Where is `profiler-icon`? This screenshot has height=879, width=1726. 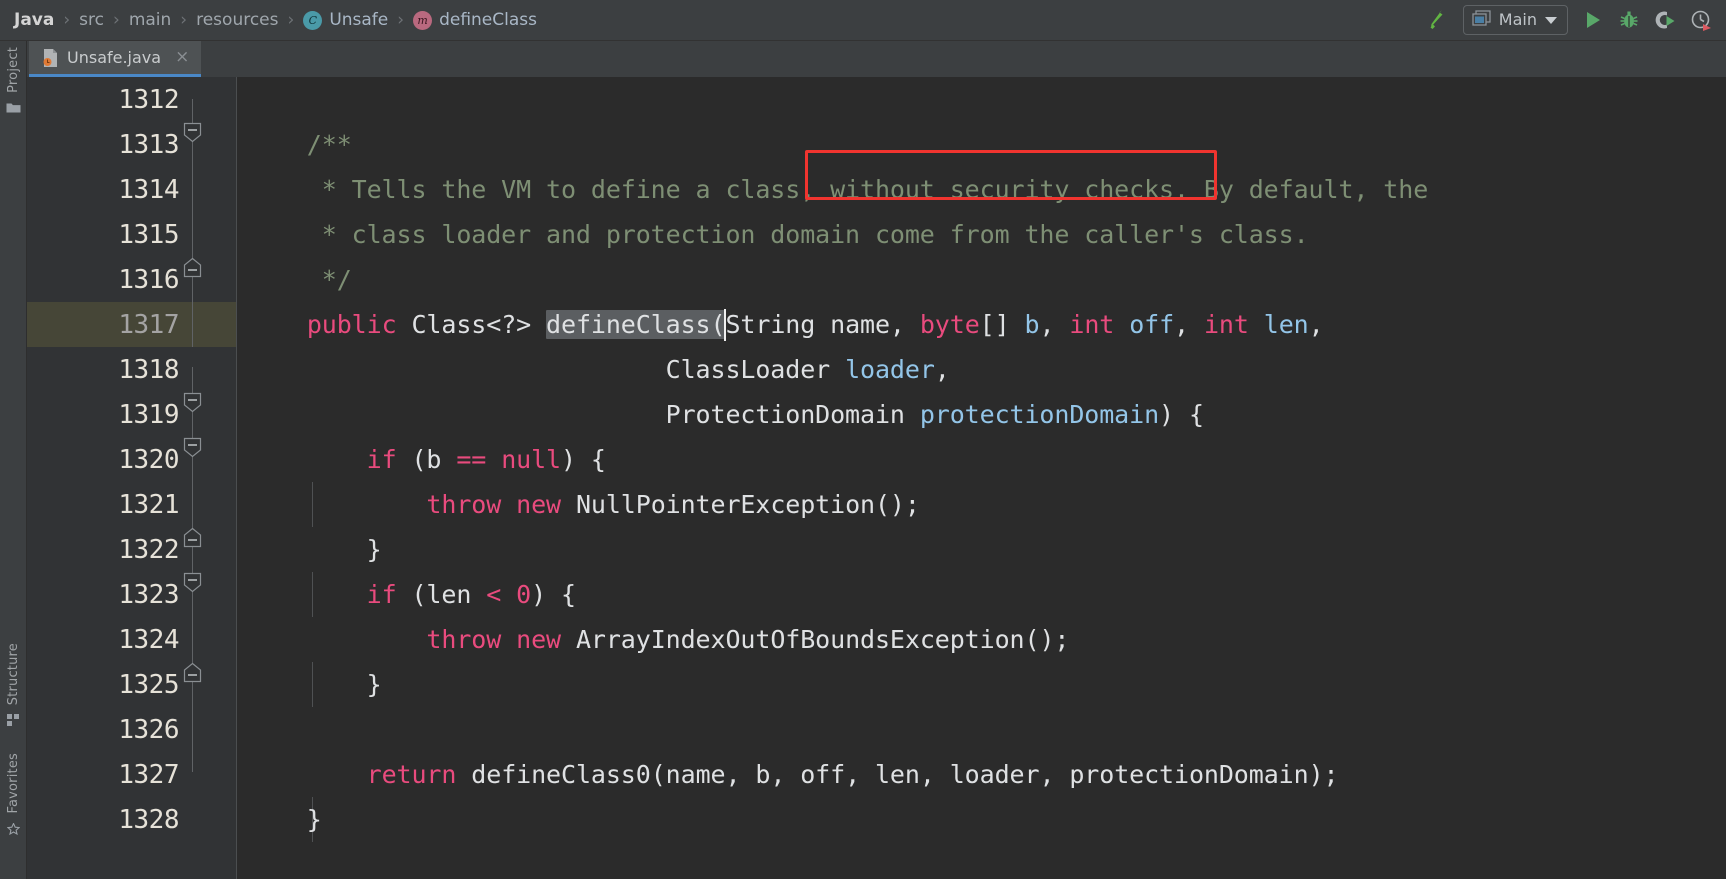
profiler-icon is located at coordinates (1701, 20).